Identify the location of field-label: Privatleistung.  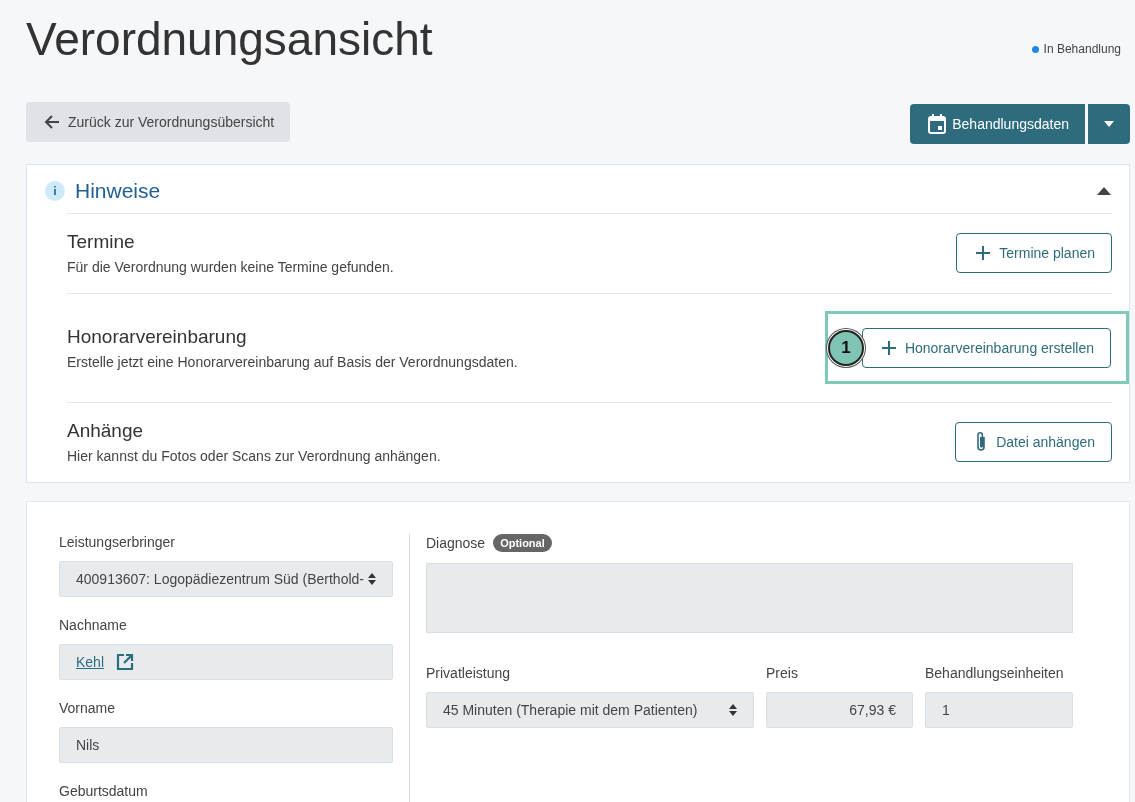
(469, 673).